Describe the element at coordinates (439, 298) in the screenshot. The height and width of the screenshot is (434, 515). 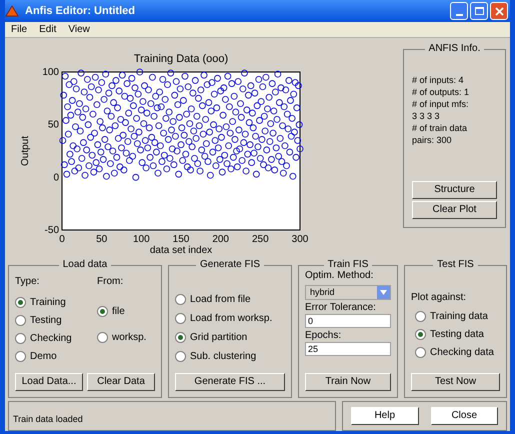
I see `field-label: Plot against:` at that location.